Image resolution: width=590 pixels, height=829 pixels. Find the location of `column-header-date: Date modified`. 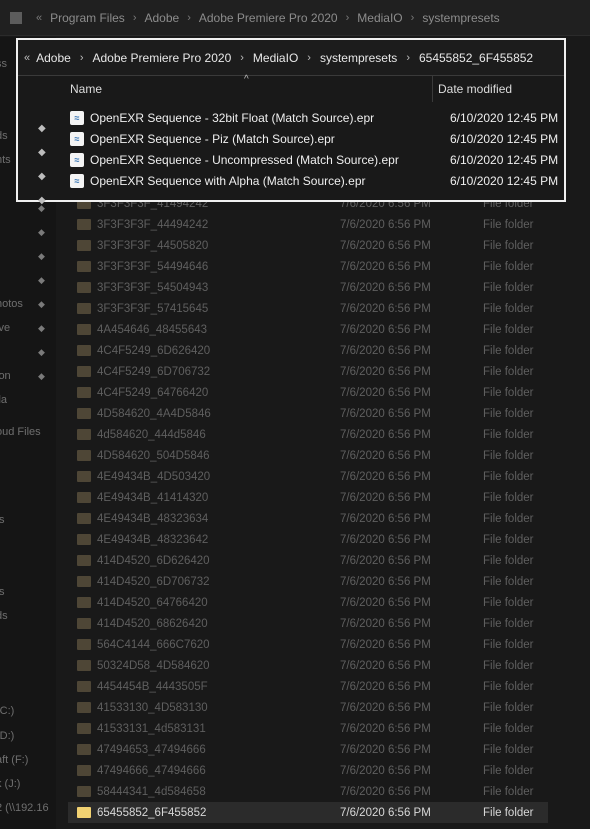

column-header-date: Date modified is located at coordinates (498, 89).